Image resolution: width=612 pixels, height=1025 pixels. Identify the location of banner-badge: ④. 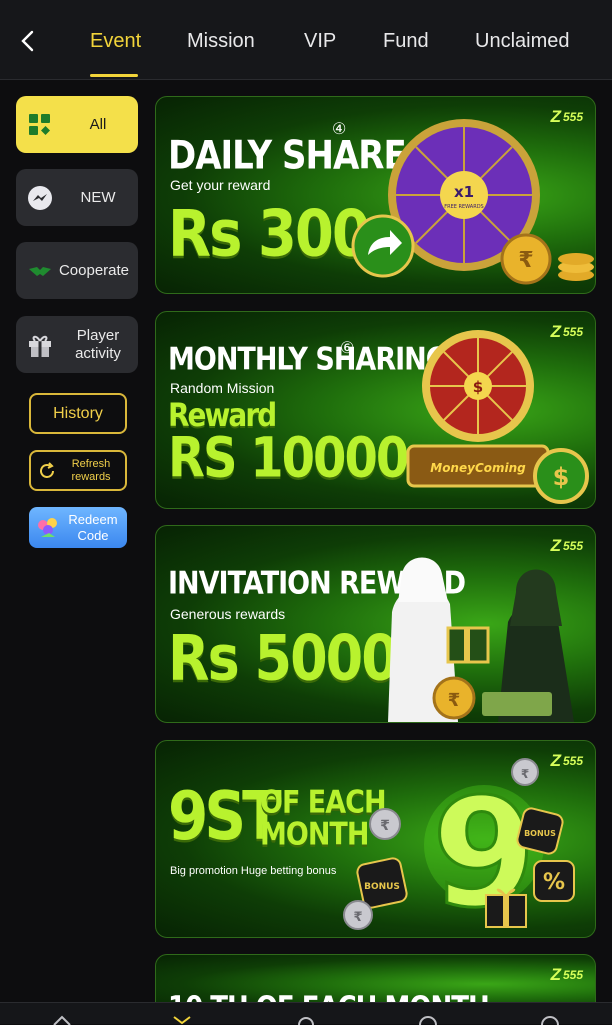
(339, 129).